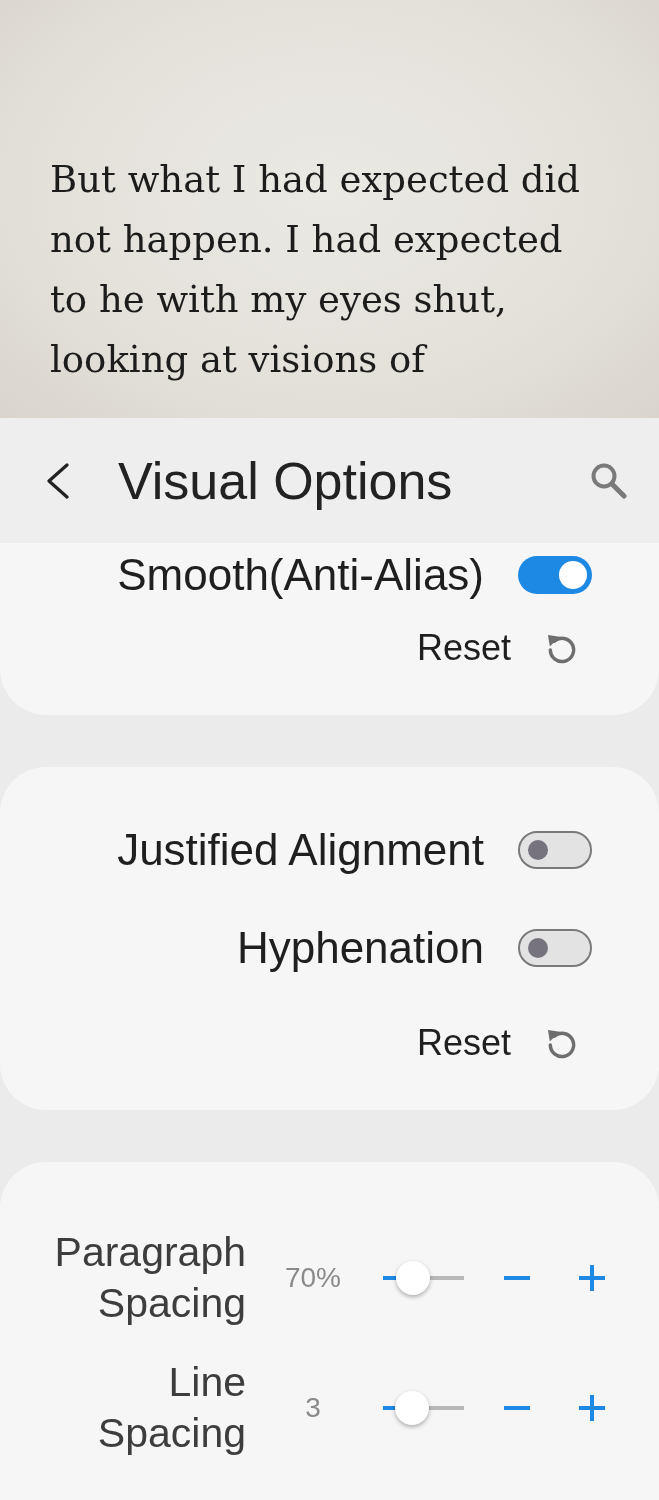 The width and height of the screenshot is (659, 1500). I want to click on search-icon, so click(608, 480).